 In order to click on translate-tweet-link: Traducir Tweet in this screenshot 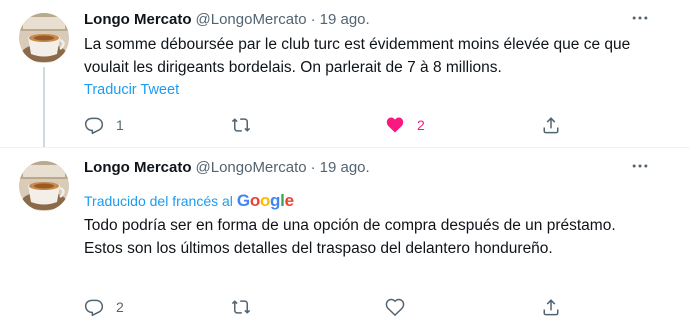, I will do `click(131, 90)`.